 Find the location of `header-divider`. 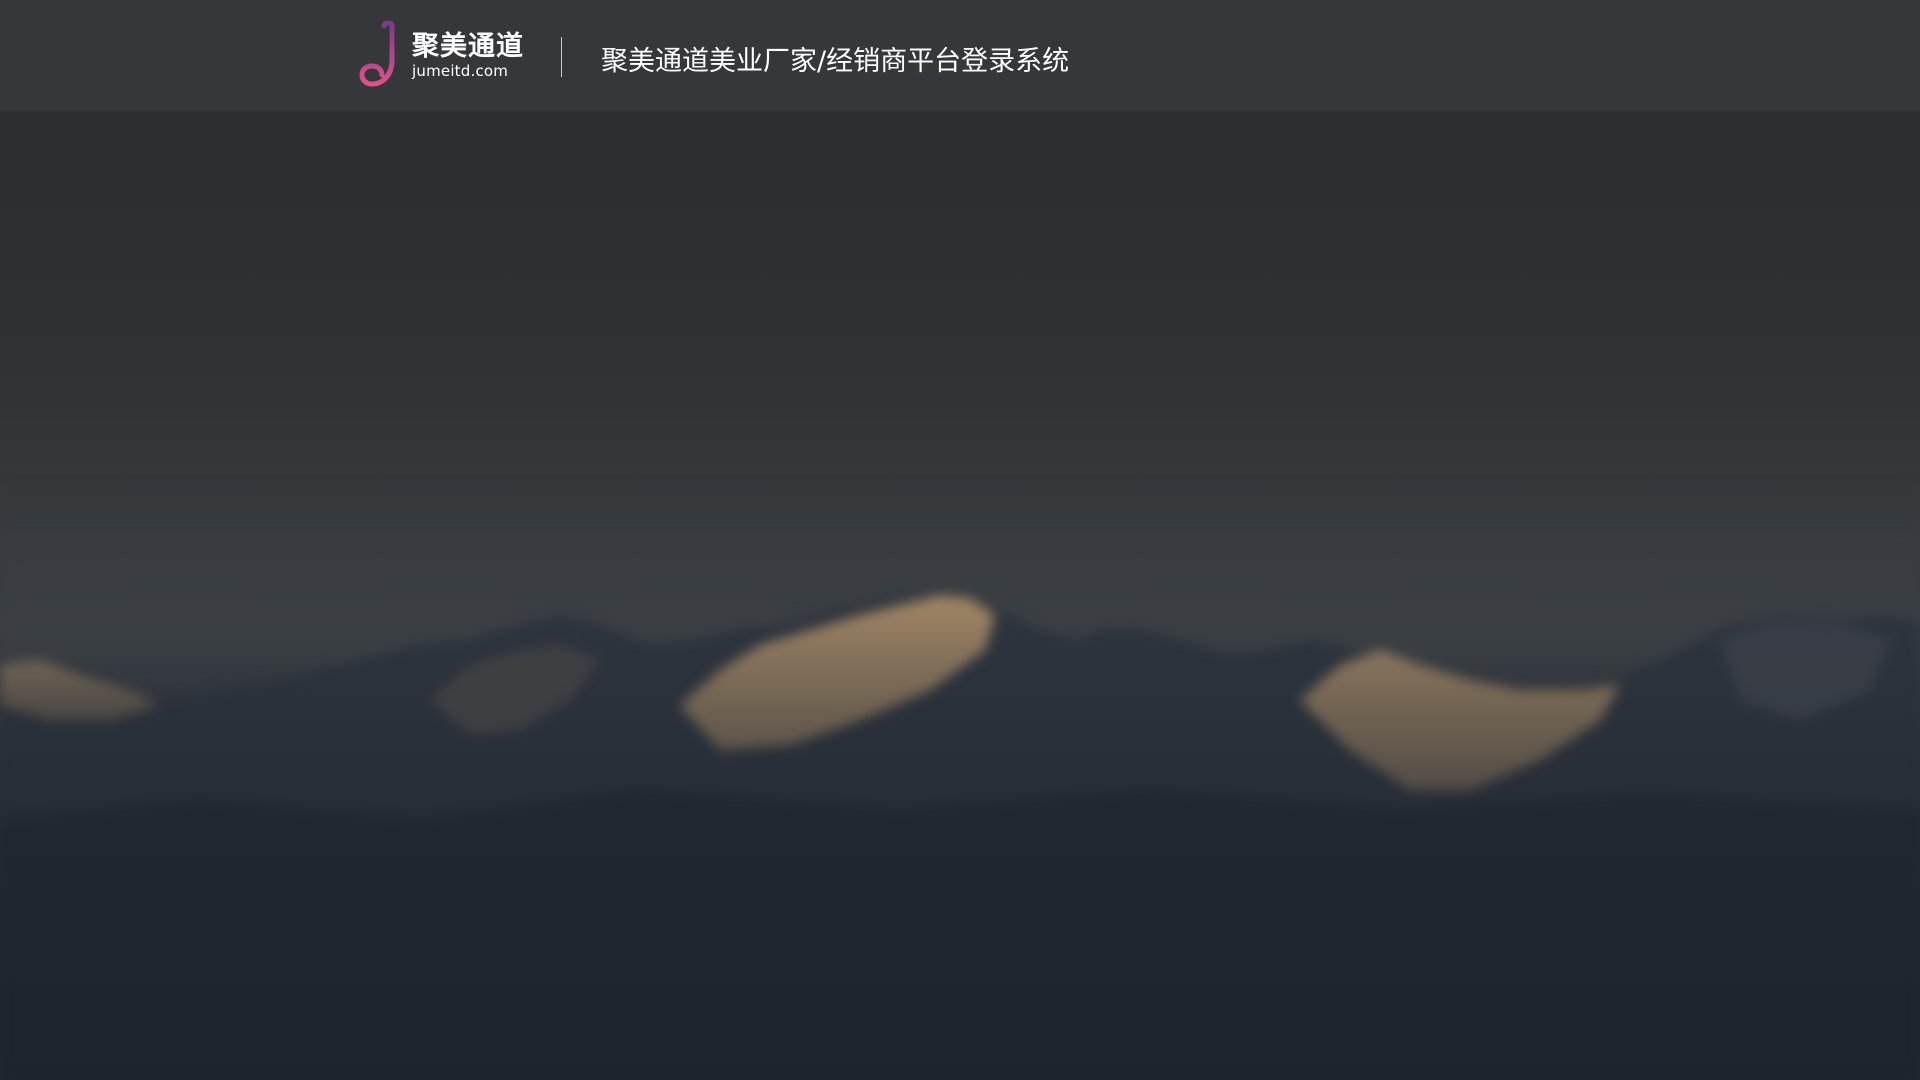

header-divider is located at coordinates (561, 57).